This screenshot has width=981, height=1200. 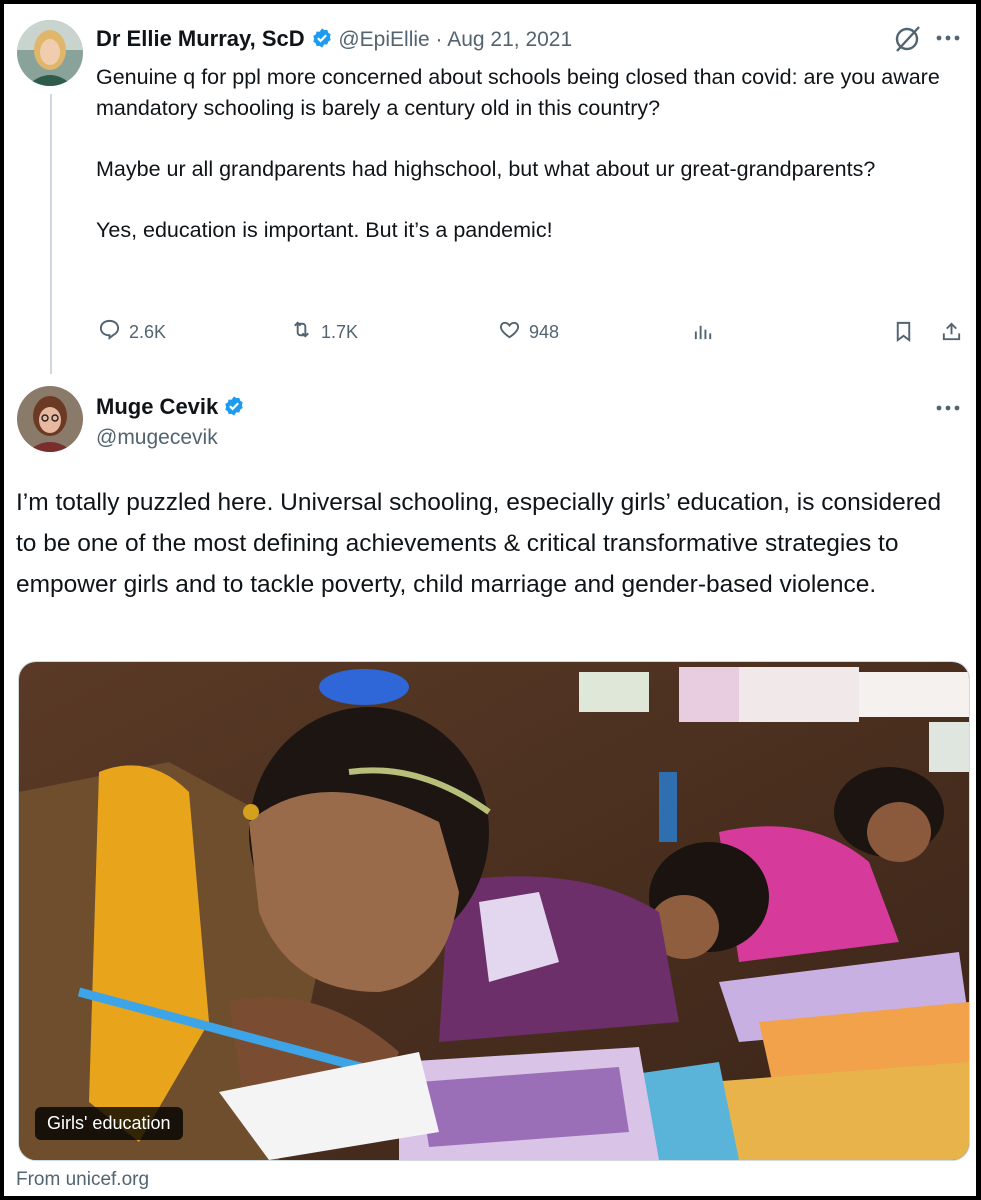 I want to click on like-icon, so click(x=509, y=332).